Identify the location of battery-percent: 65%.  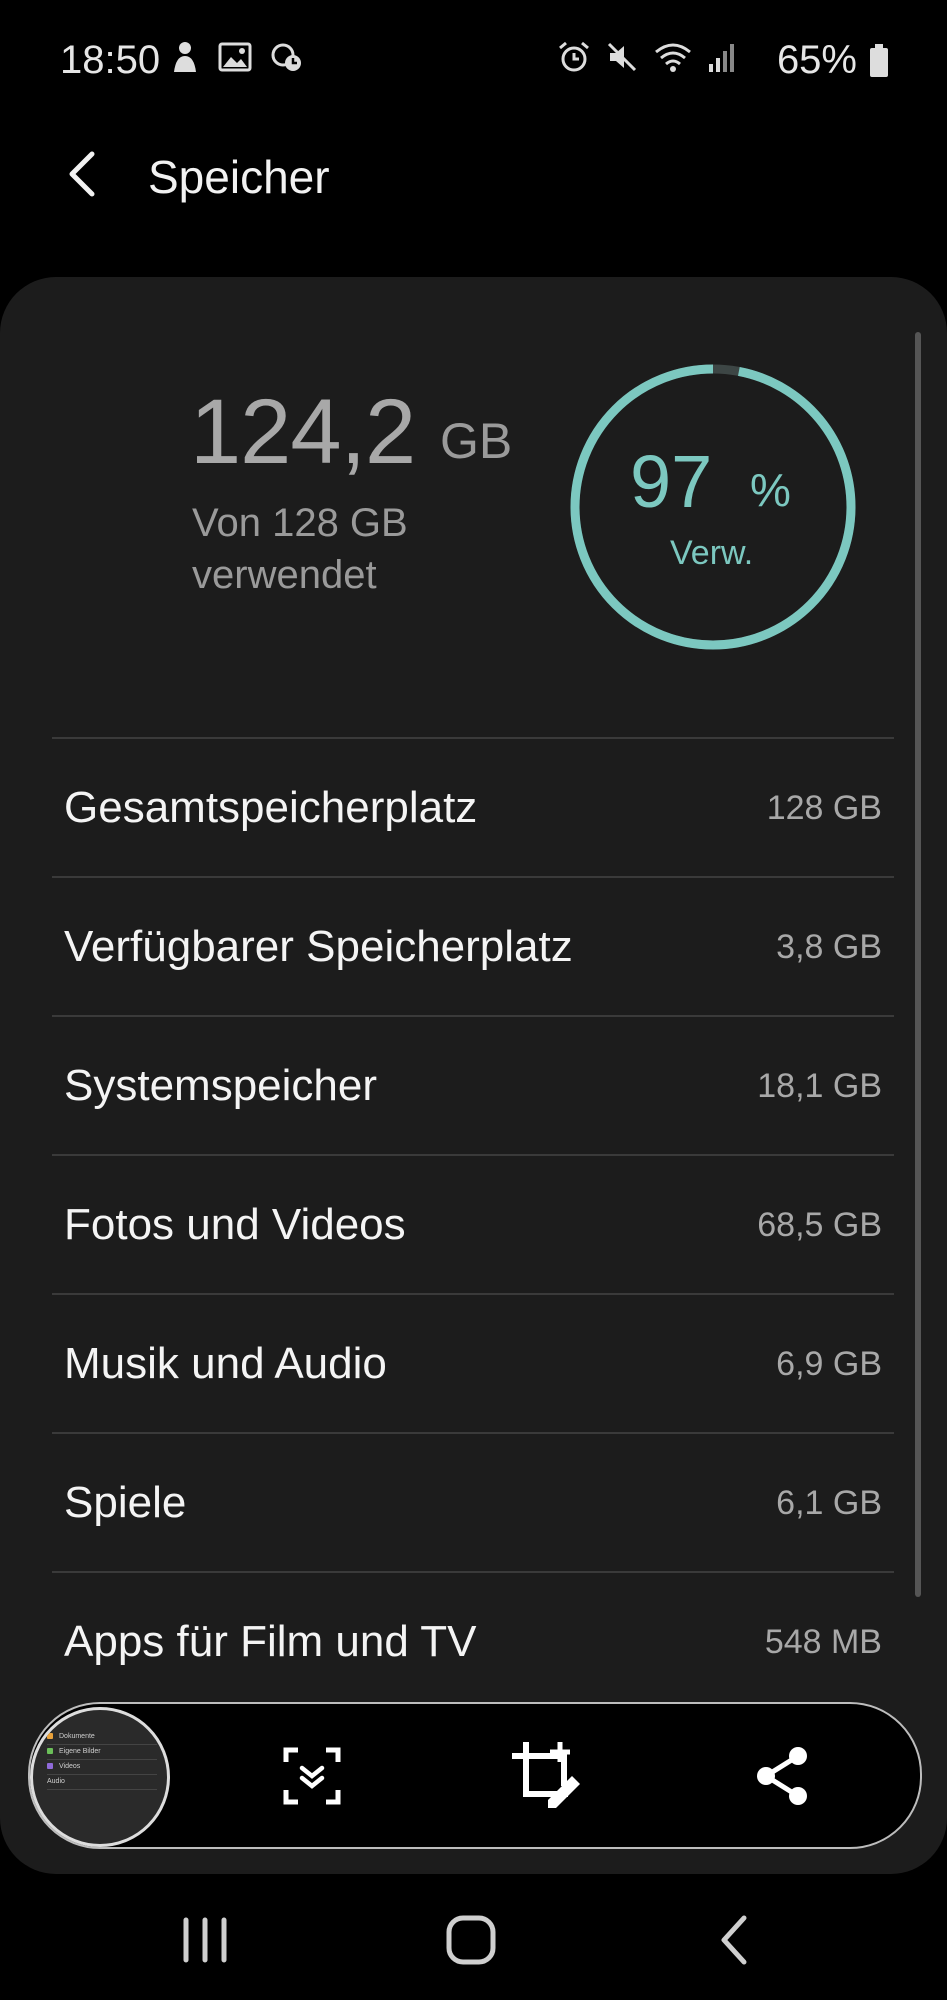
(816, 60).